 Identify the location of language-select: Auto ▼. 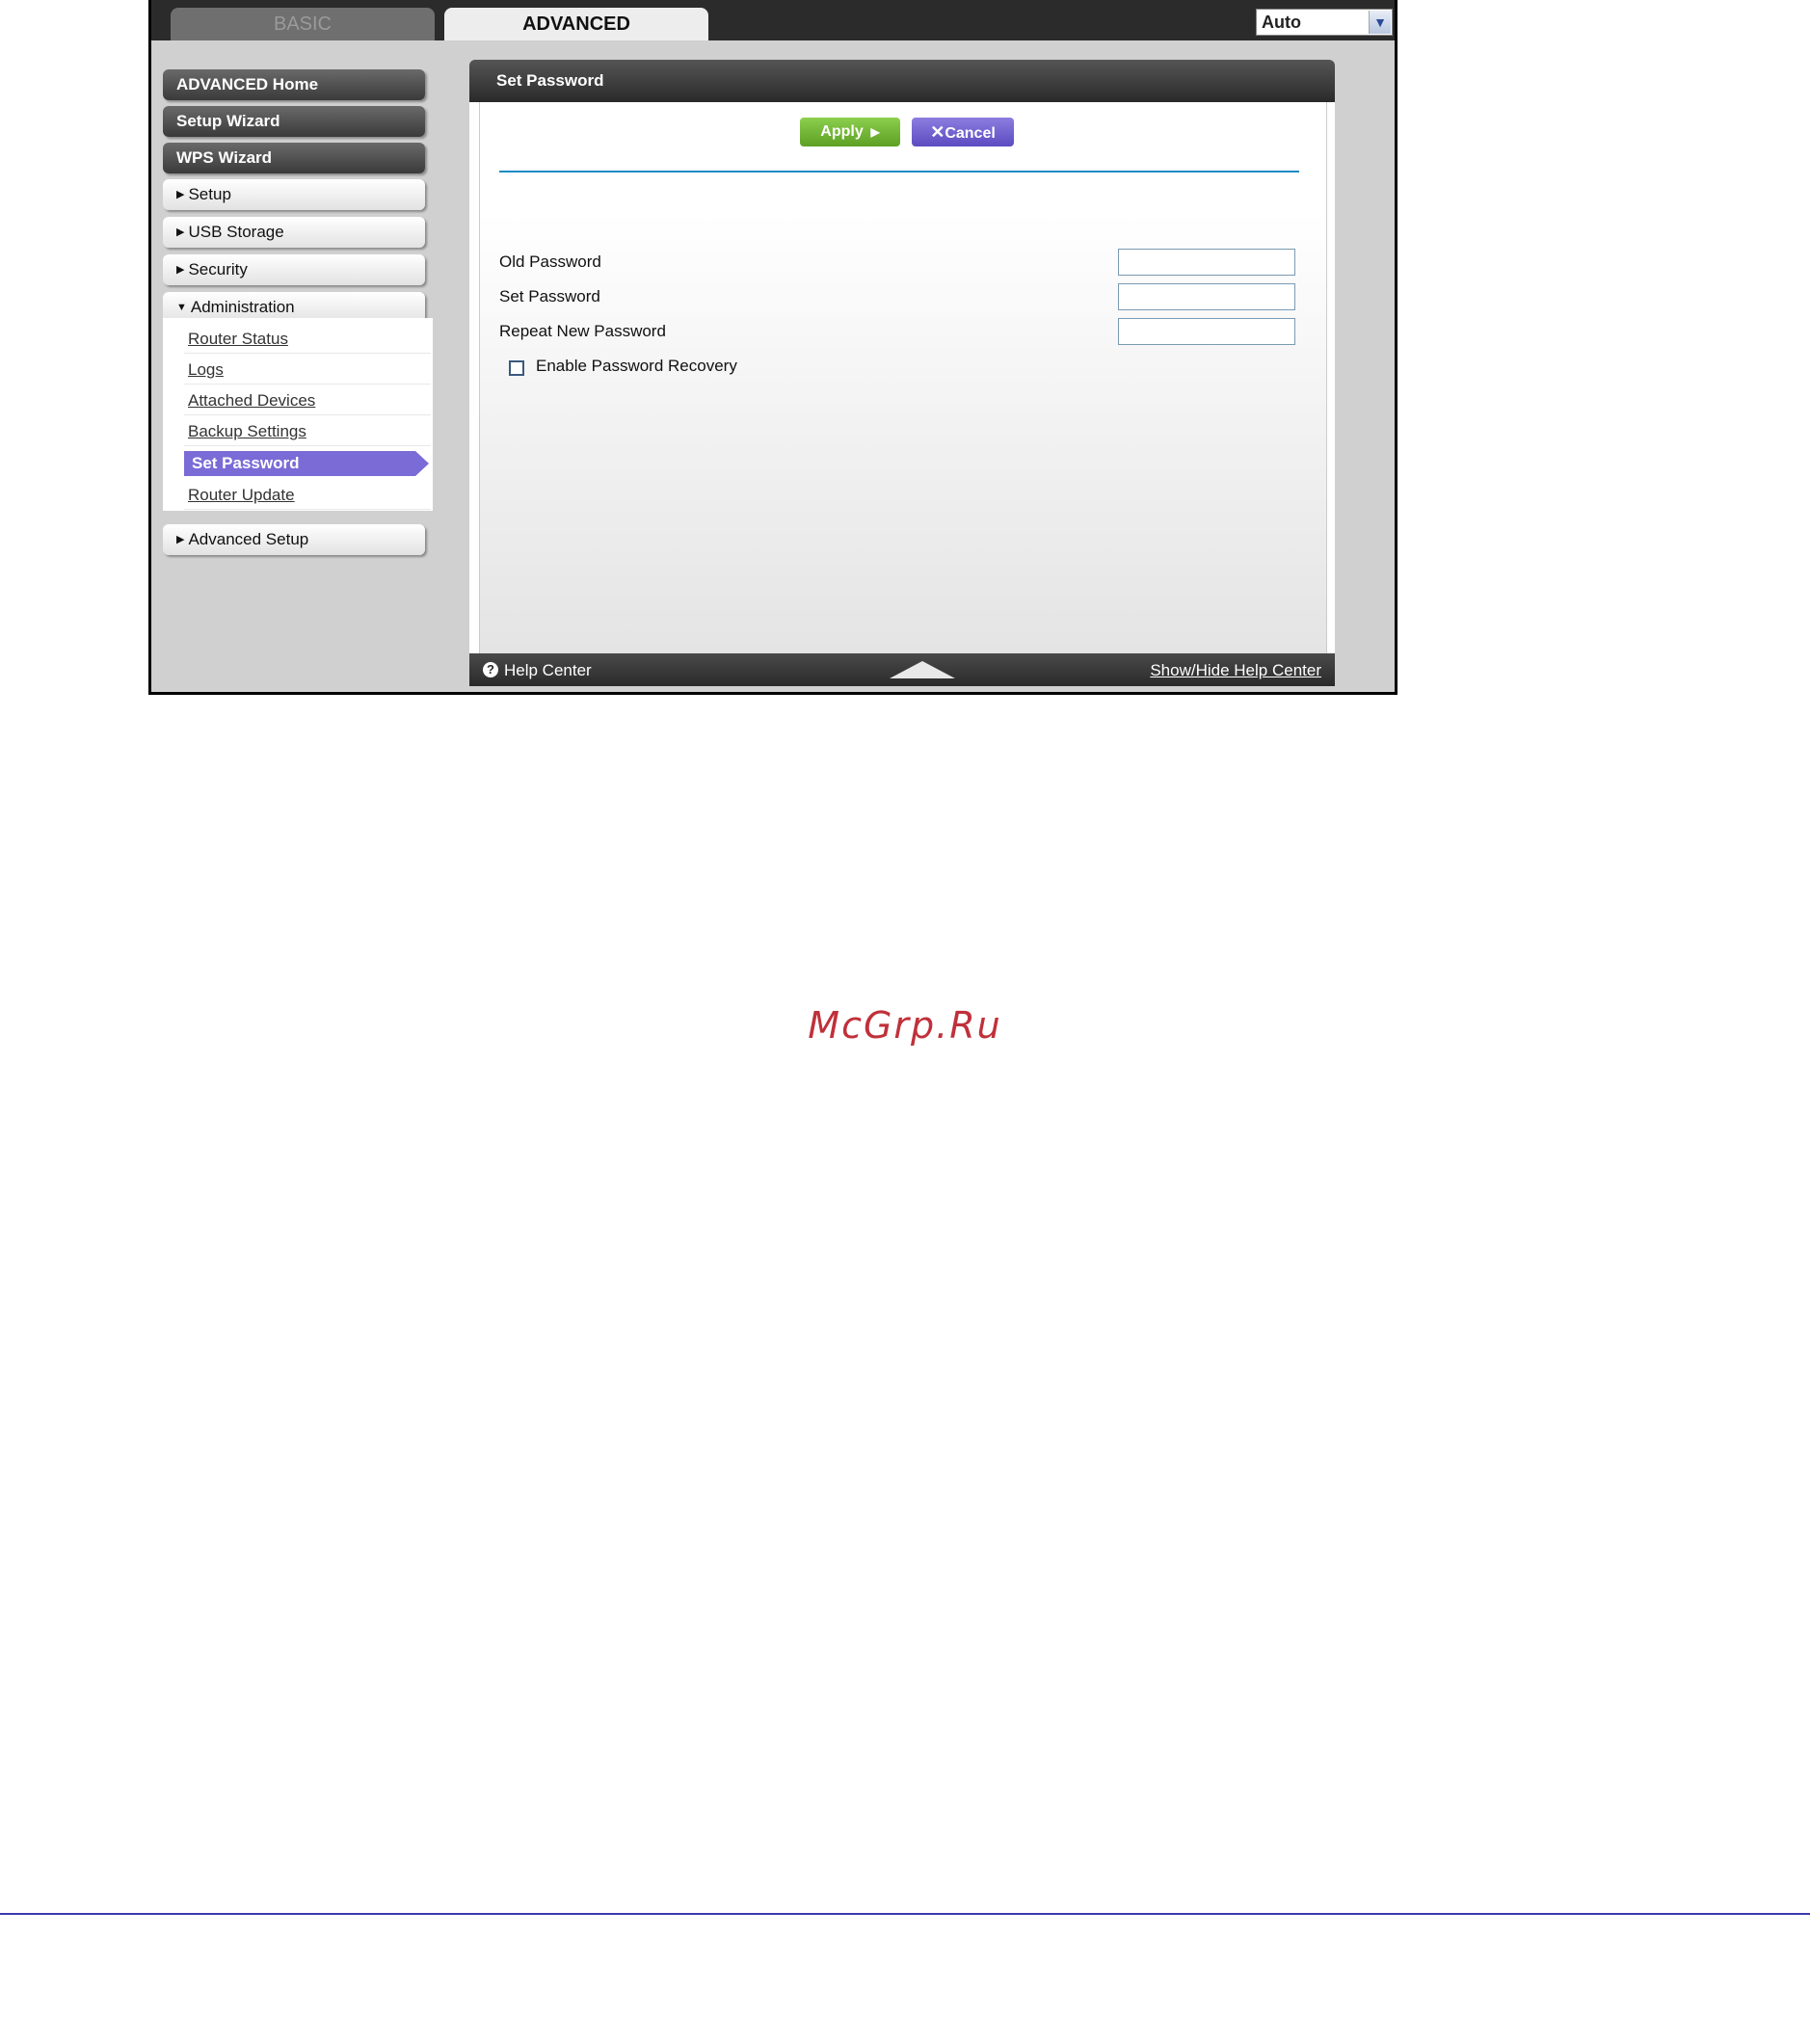
(1324, 22).